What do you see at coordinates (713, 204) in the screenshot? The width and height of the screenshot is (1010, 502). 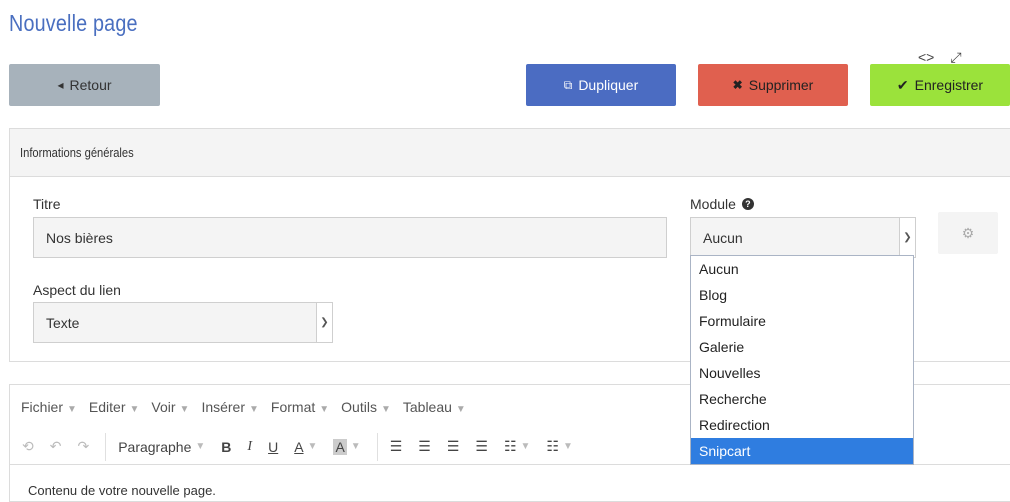 I see `module-label: Module` at bounding box center [713, 204].